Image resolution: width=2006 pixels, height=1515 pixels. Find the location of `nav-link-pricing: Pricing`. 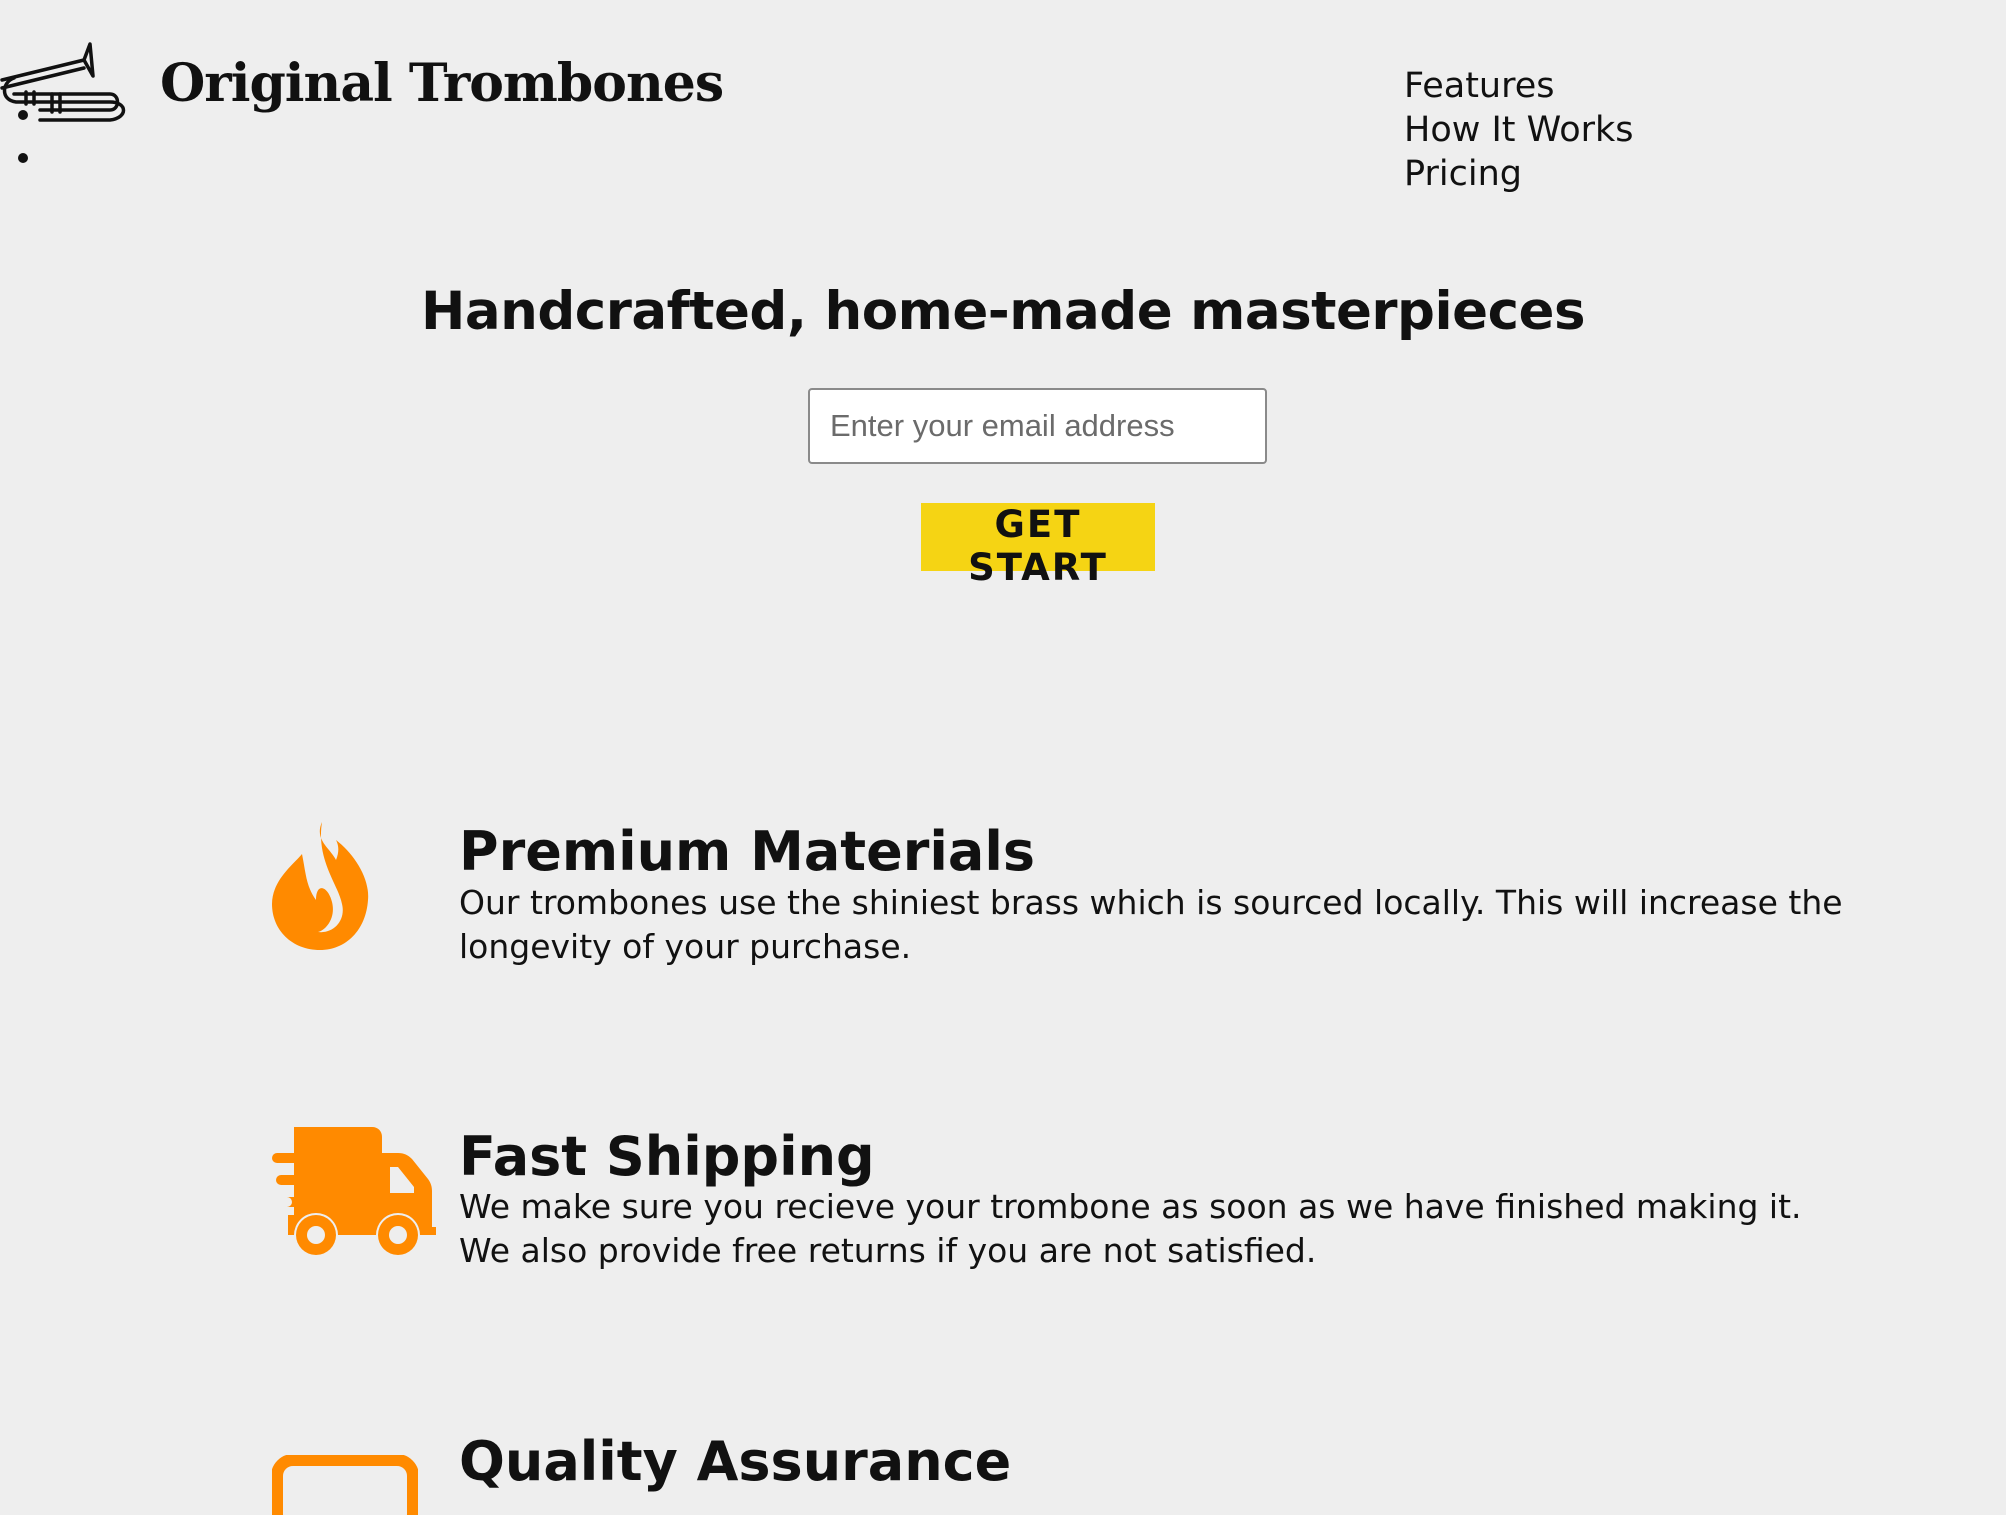

nav-link-pricing: Pricing is located at coordinates (1519, 174).